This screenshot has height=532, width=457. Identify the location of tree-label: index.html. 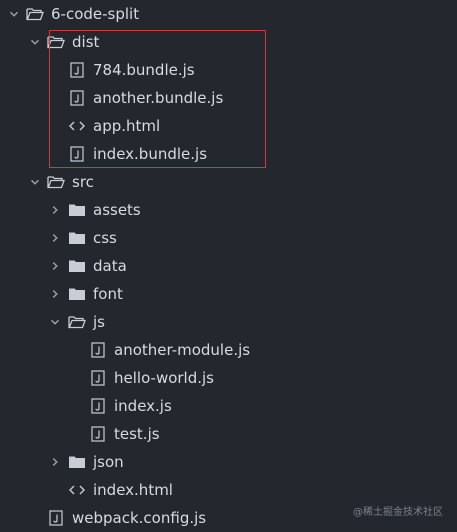
(133, 490).